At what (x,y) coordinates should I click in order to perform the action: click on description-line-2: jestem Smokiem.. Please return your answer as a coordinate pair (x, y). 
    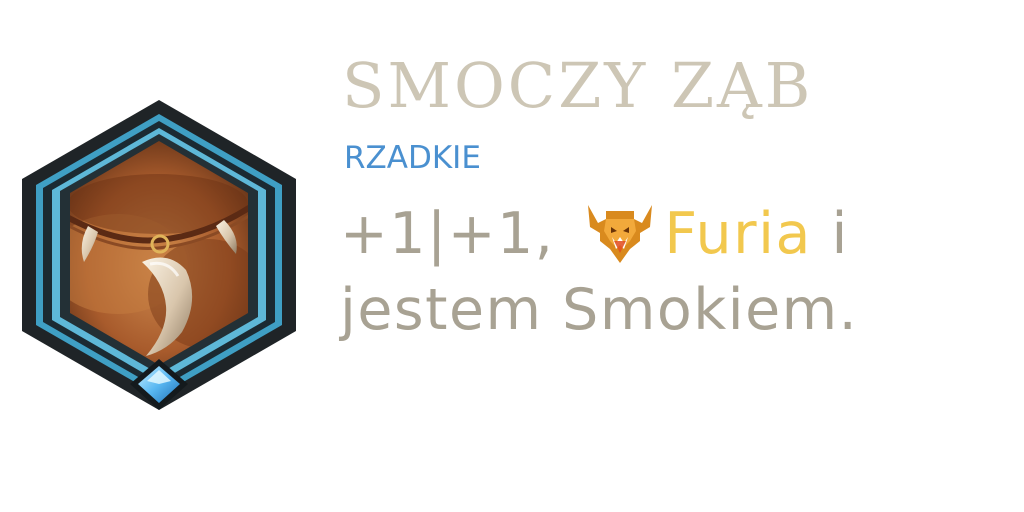
    Looking at the image, I should click on (599, 310).